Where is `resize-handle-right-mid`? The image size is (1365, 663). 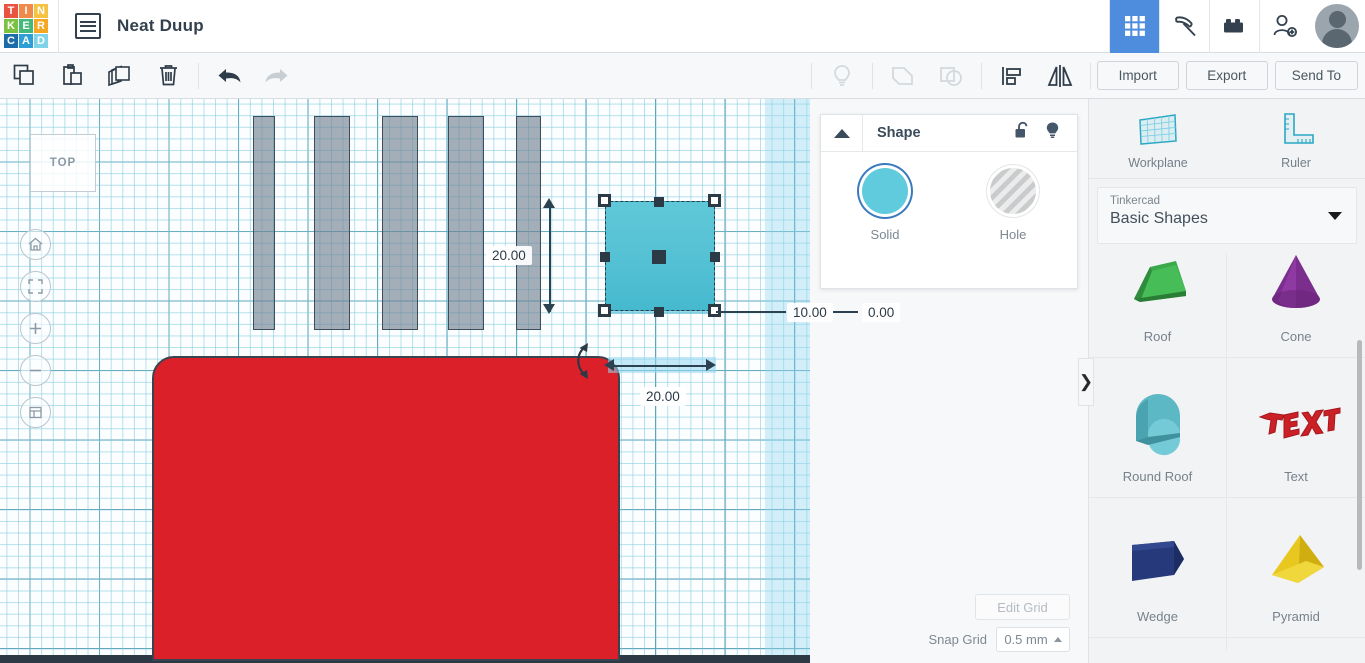
resize-handle-right-mid is located at coordinates (715, 257).